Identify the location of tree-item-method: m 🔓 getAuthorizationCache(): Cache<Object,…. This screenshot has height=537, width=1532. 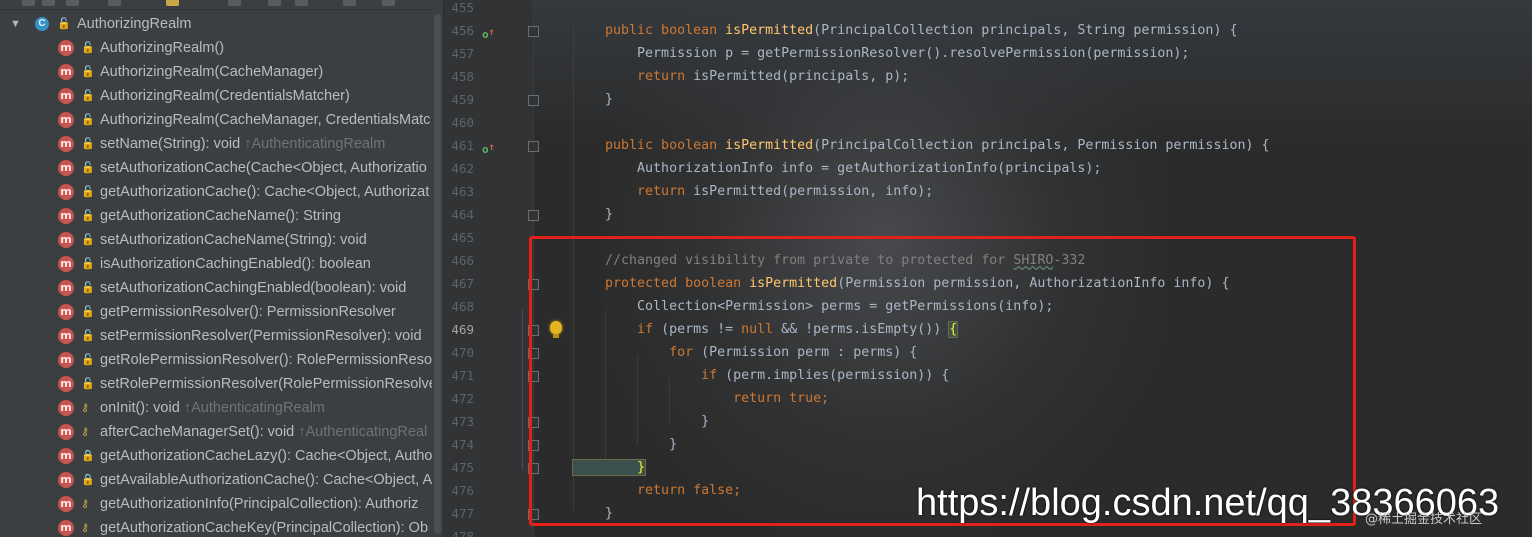
(221, 192).